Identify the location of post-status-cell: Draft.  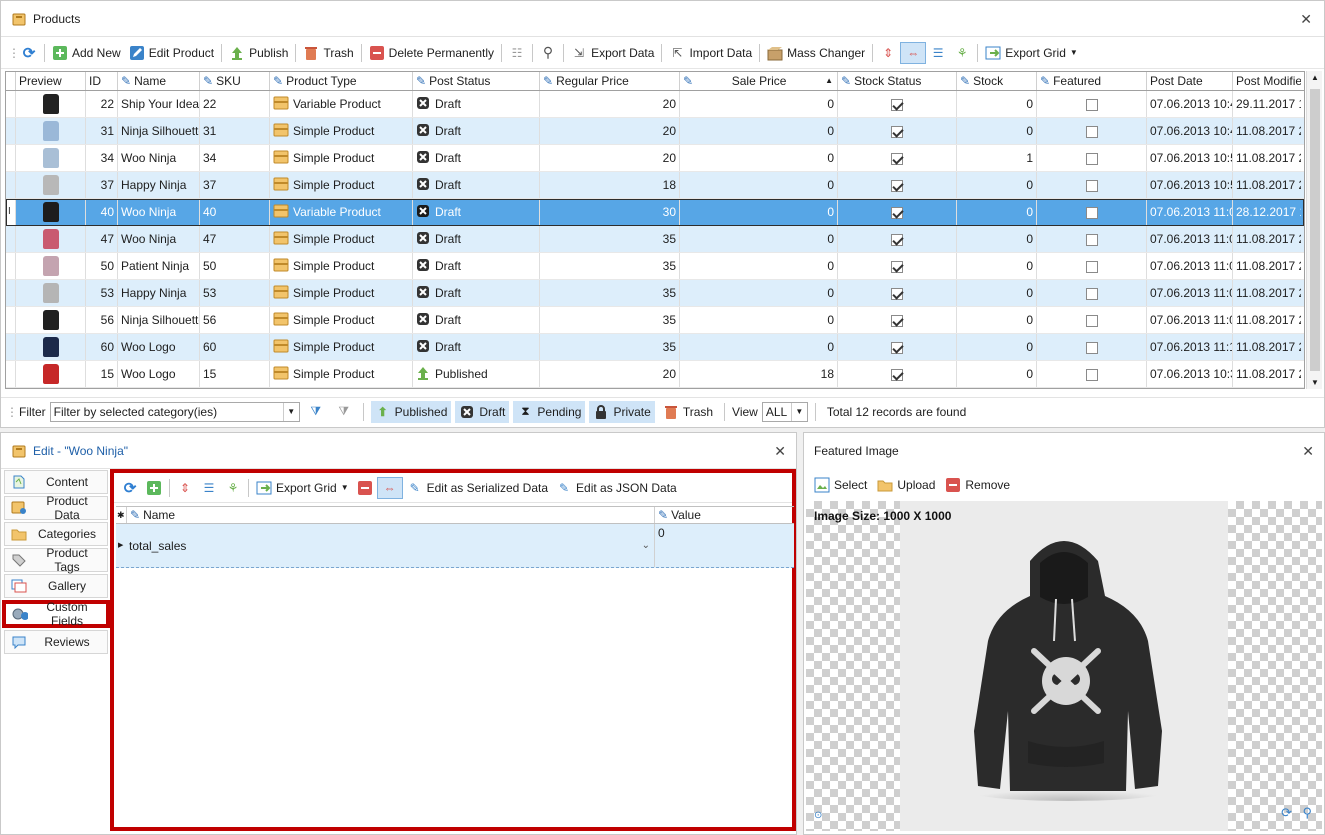
(476, 239).